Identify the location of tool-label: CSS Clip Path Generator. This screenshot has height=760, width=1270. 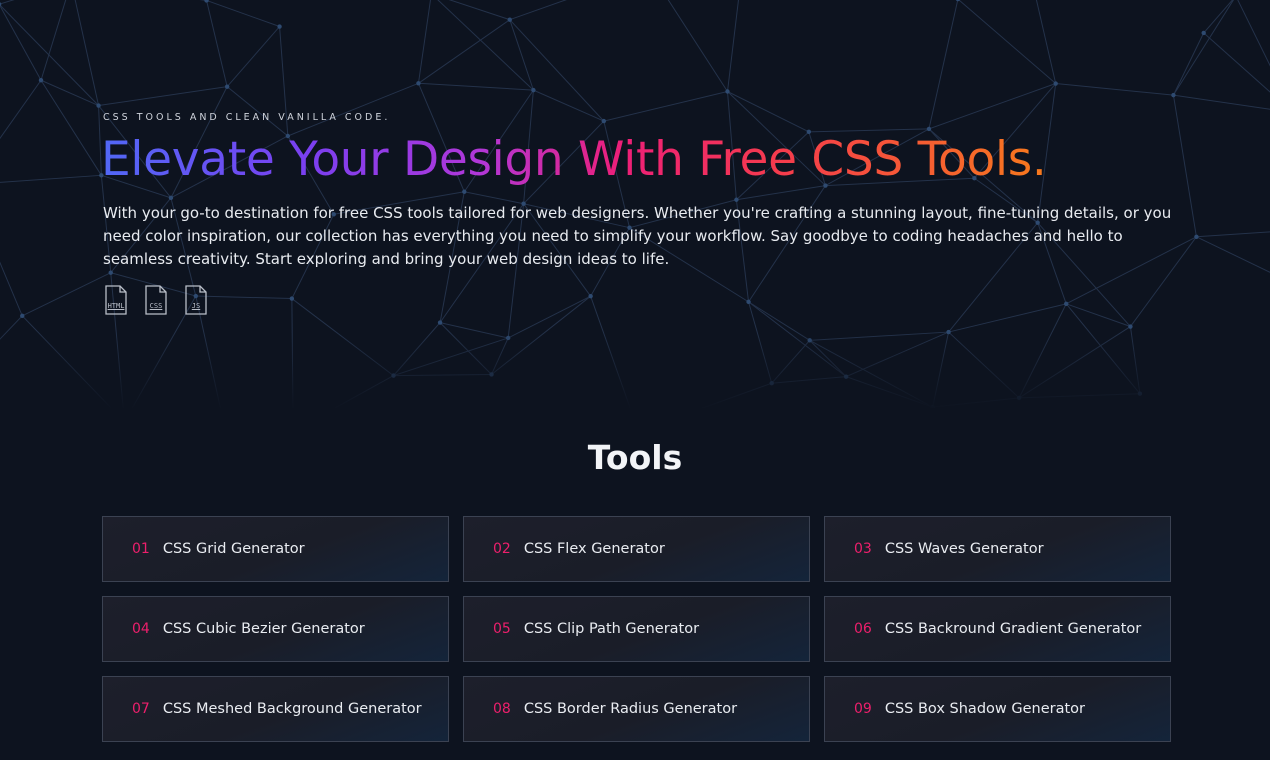
(611, 629).